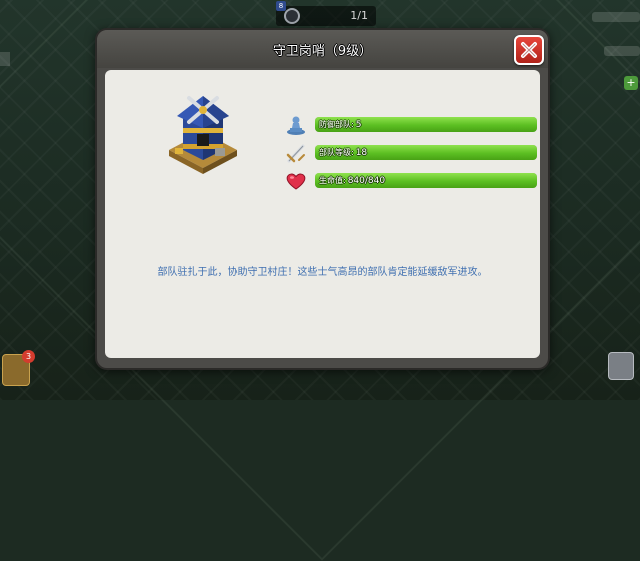 The height and width of the screenshot is (561, 640). What do you see at coordinates (322, 51) in the screenshot?
I see `dialog-title: 守卫岗哨（9级）` at bounding box center [322, 51].